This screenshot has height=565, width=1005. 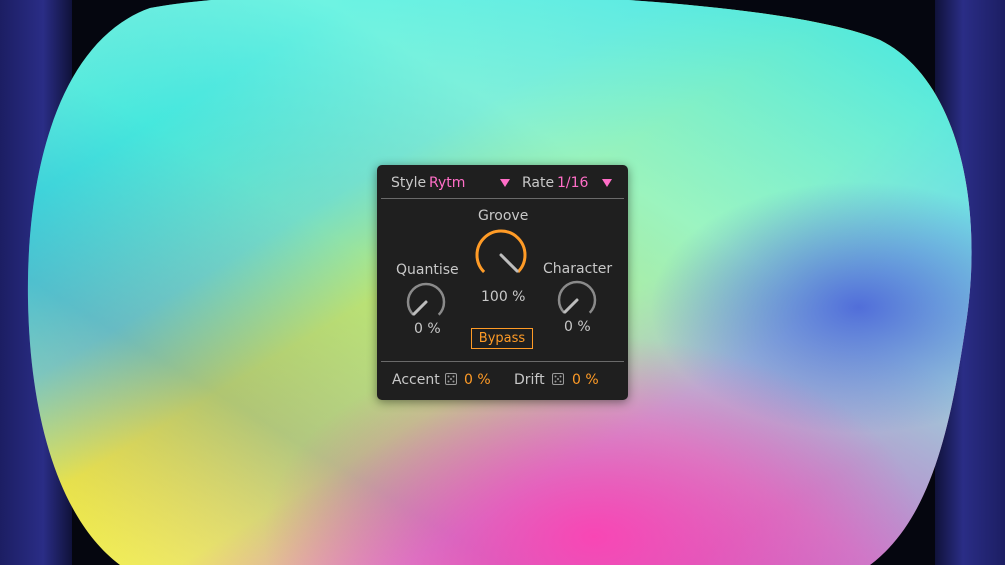 What do you see at coordinates (451, 379) in the screenshot?
I see `accent-dice-icon` at bounding box center [451, 379].